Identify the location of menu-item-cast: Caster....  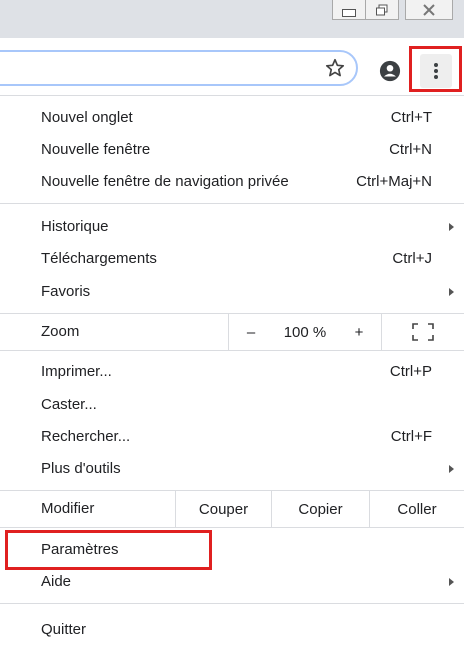
(232, 405).